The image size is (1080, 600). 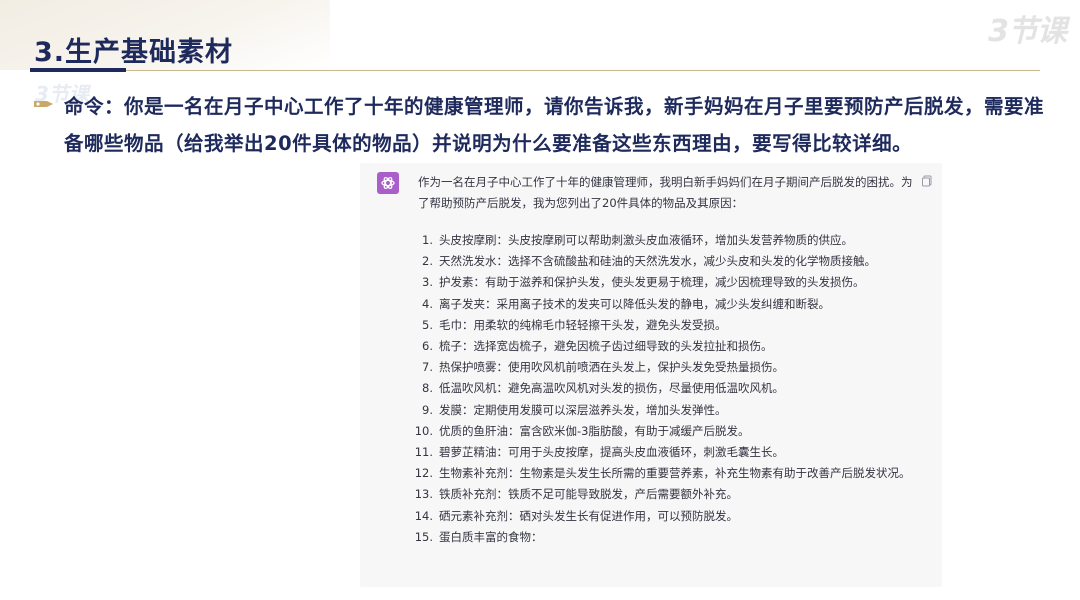 What do you see at coordinates (491, 536) in the screenshot?
I see `list-item-text: 蛋白质丰富的食物：` at bounding box center [491, 536].